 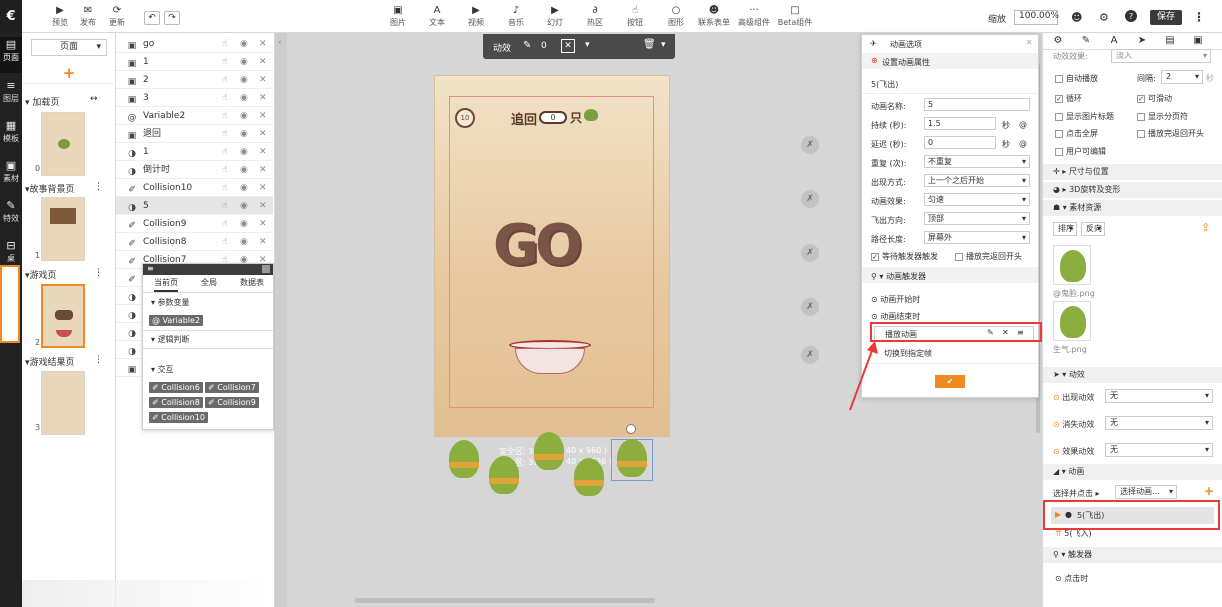 What do you see at coordinates (209, 282) in the screenshot?
I see `tab-global: 全局` at bounding box center [209, 282].